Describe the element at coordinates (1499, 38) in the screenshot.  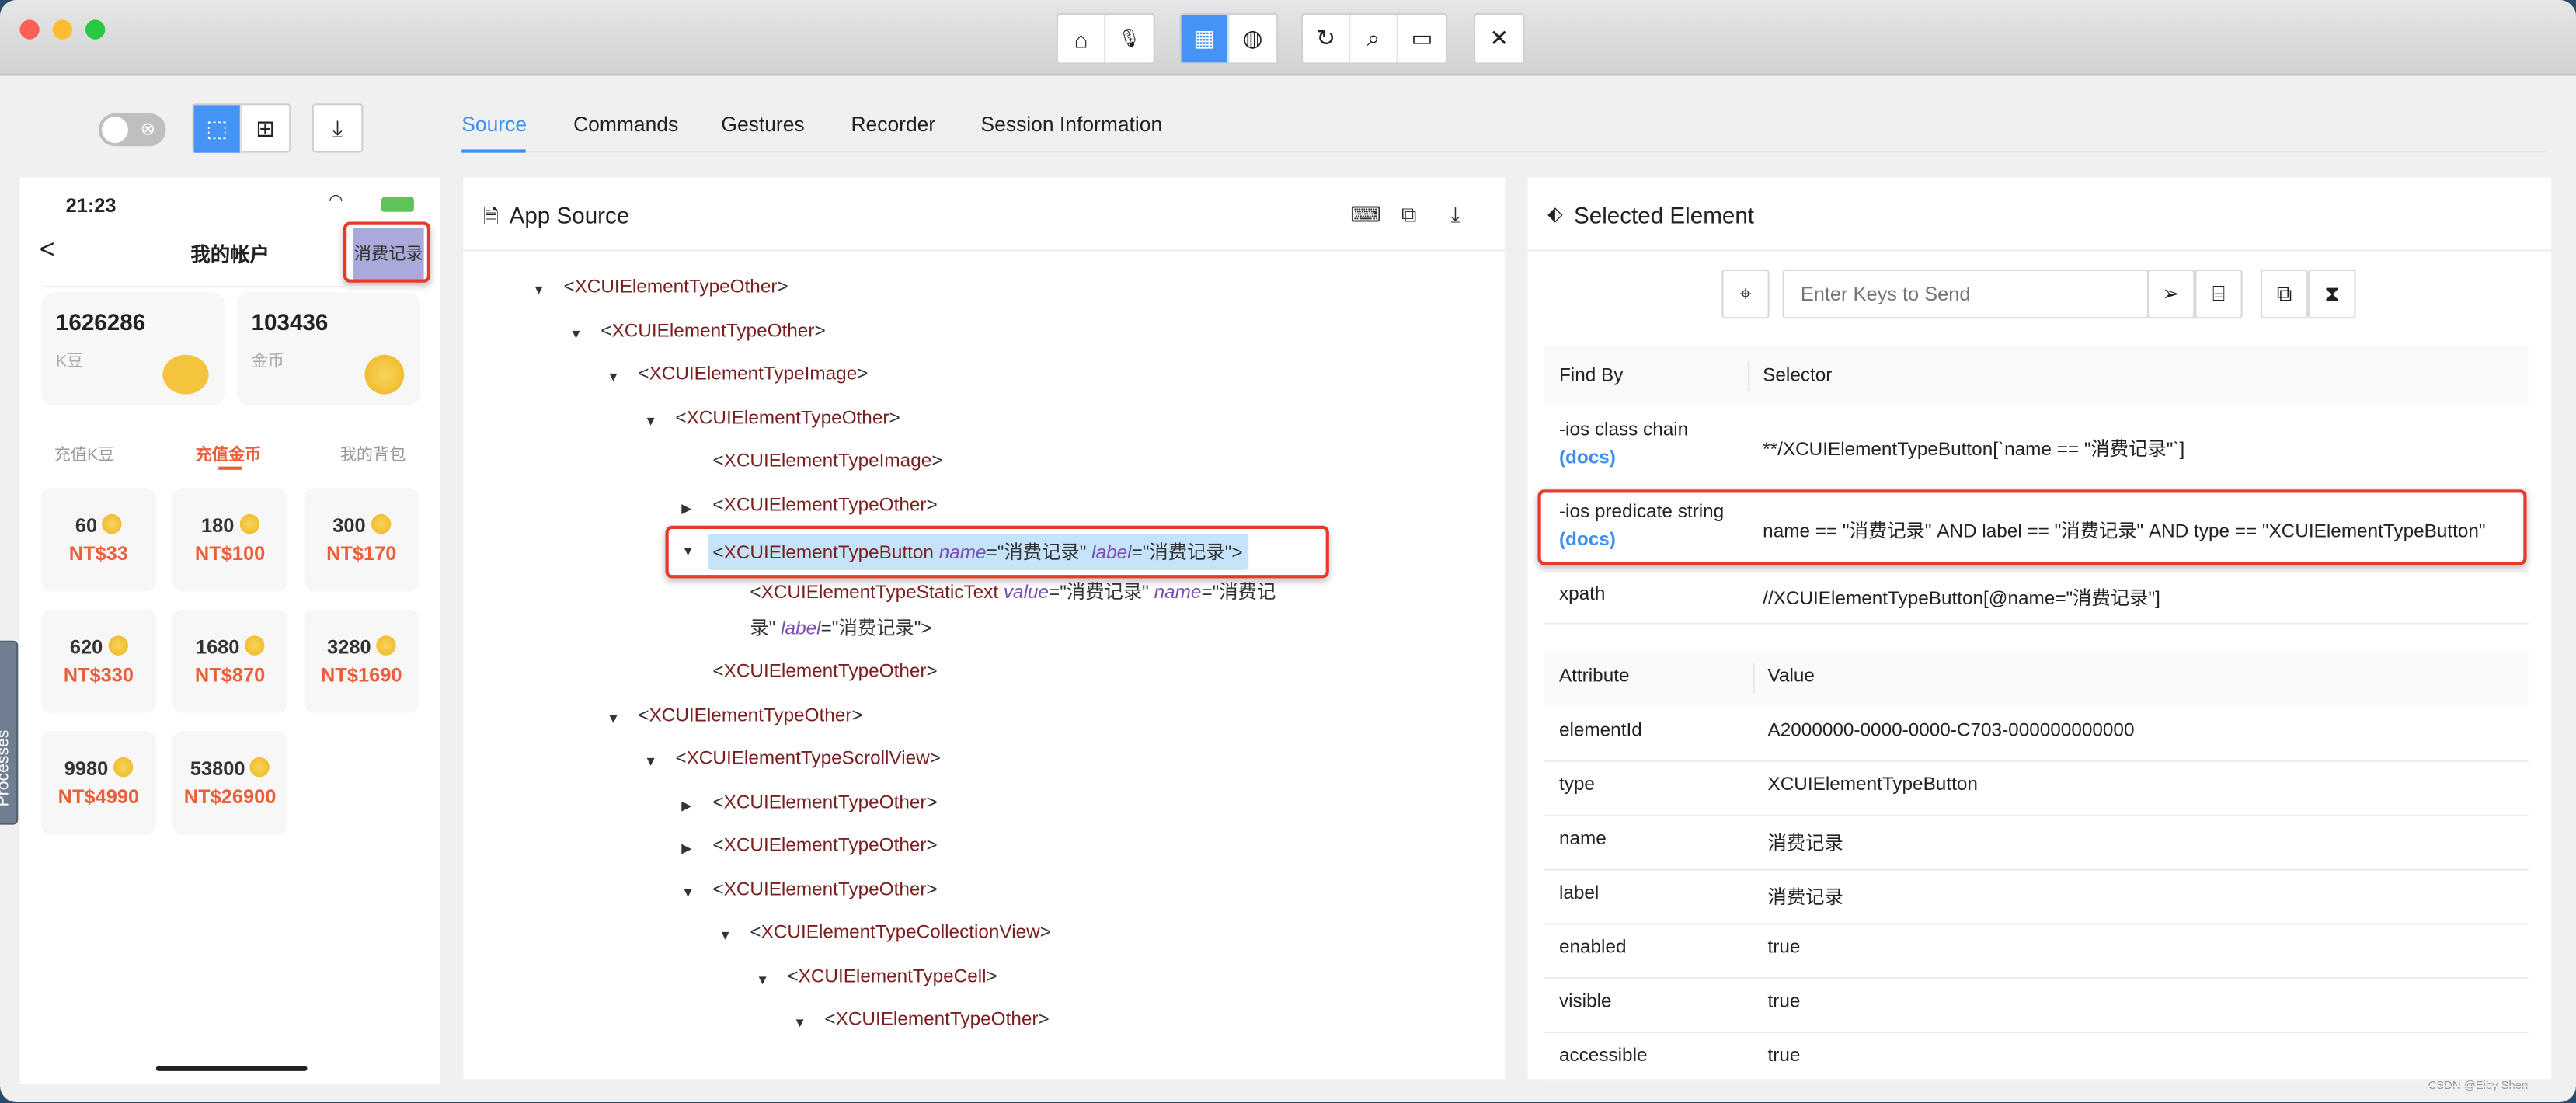
I see `close-icon: ✕` at that location.